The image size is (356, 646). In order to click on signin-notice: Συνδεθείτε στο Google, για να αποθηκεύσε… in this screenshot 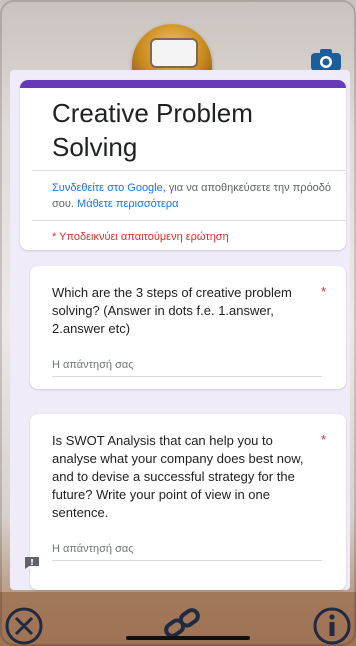, I will do `click(194, 196)`.